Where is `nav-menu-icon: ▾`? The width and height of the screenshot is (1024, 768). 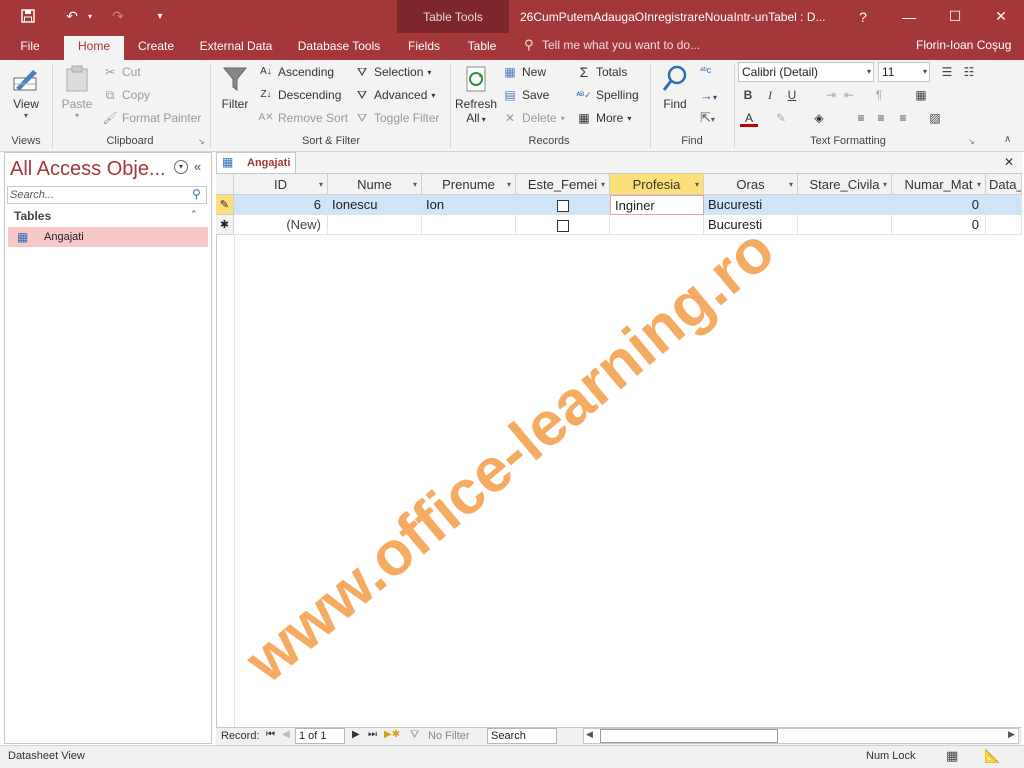
nav-menu-icon: ▾ is located at coordinates (181, 167).